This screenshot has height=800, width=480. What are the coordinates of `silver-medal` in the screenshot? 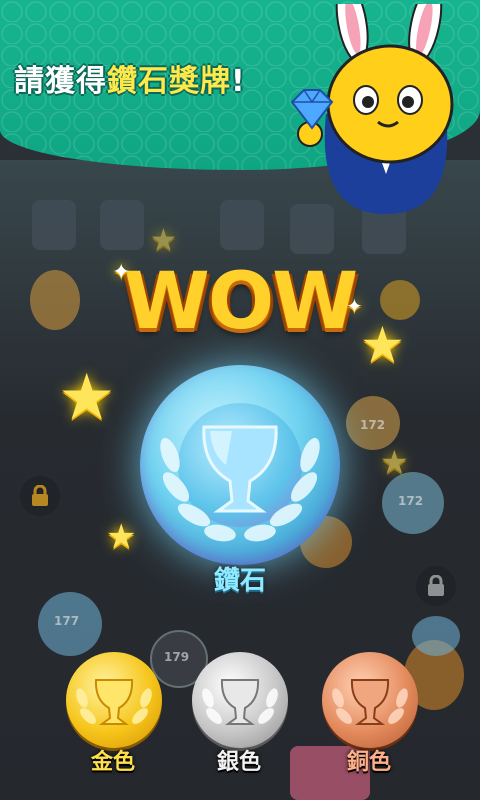 It's located at (240, 700).